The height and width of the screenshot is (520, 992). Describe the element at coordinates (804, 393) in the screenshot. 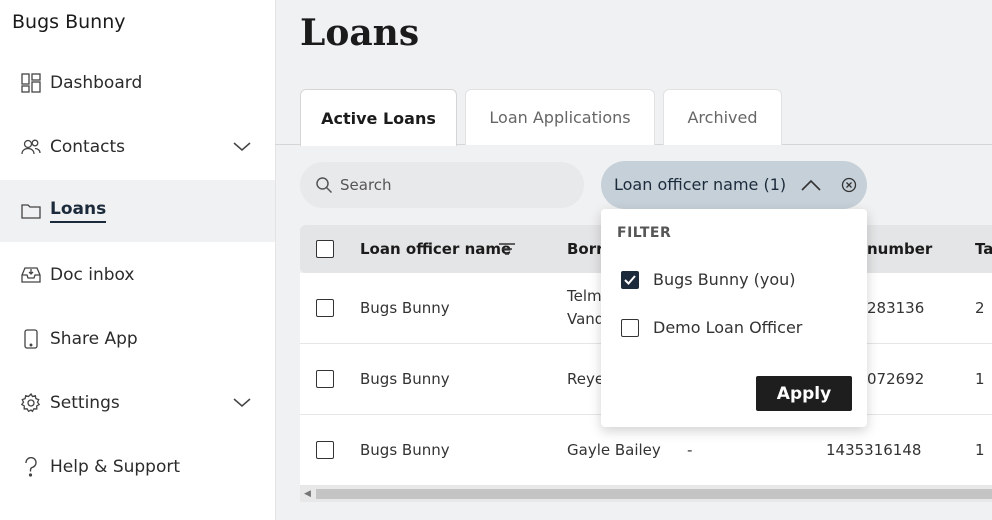

I see `apply-button: Apply` at that location.